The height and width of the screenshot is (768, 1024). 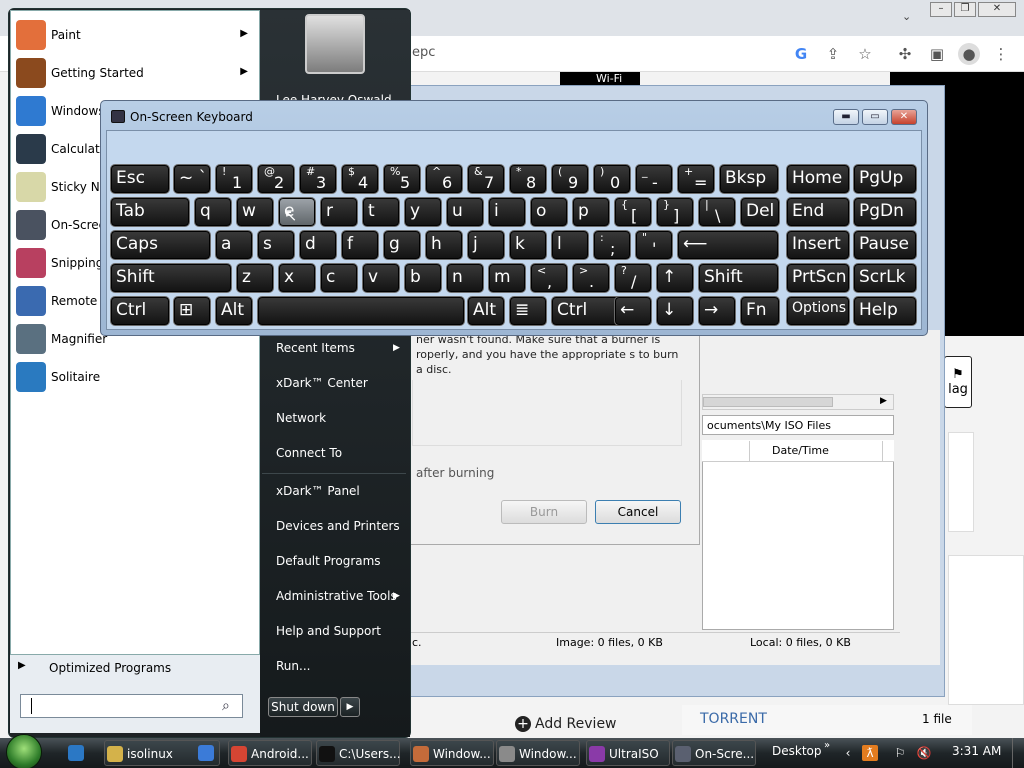 What do you see at coordinates (905, 54) in the screenshot?
I see `extensions-icon: ✣` at bounding box center [905, 54].